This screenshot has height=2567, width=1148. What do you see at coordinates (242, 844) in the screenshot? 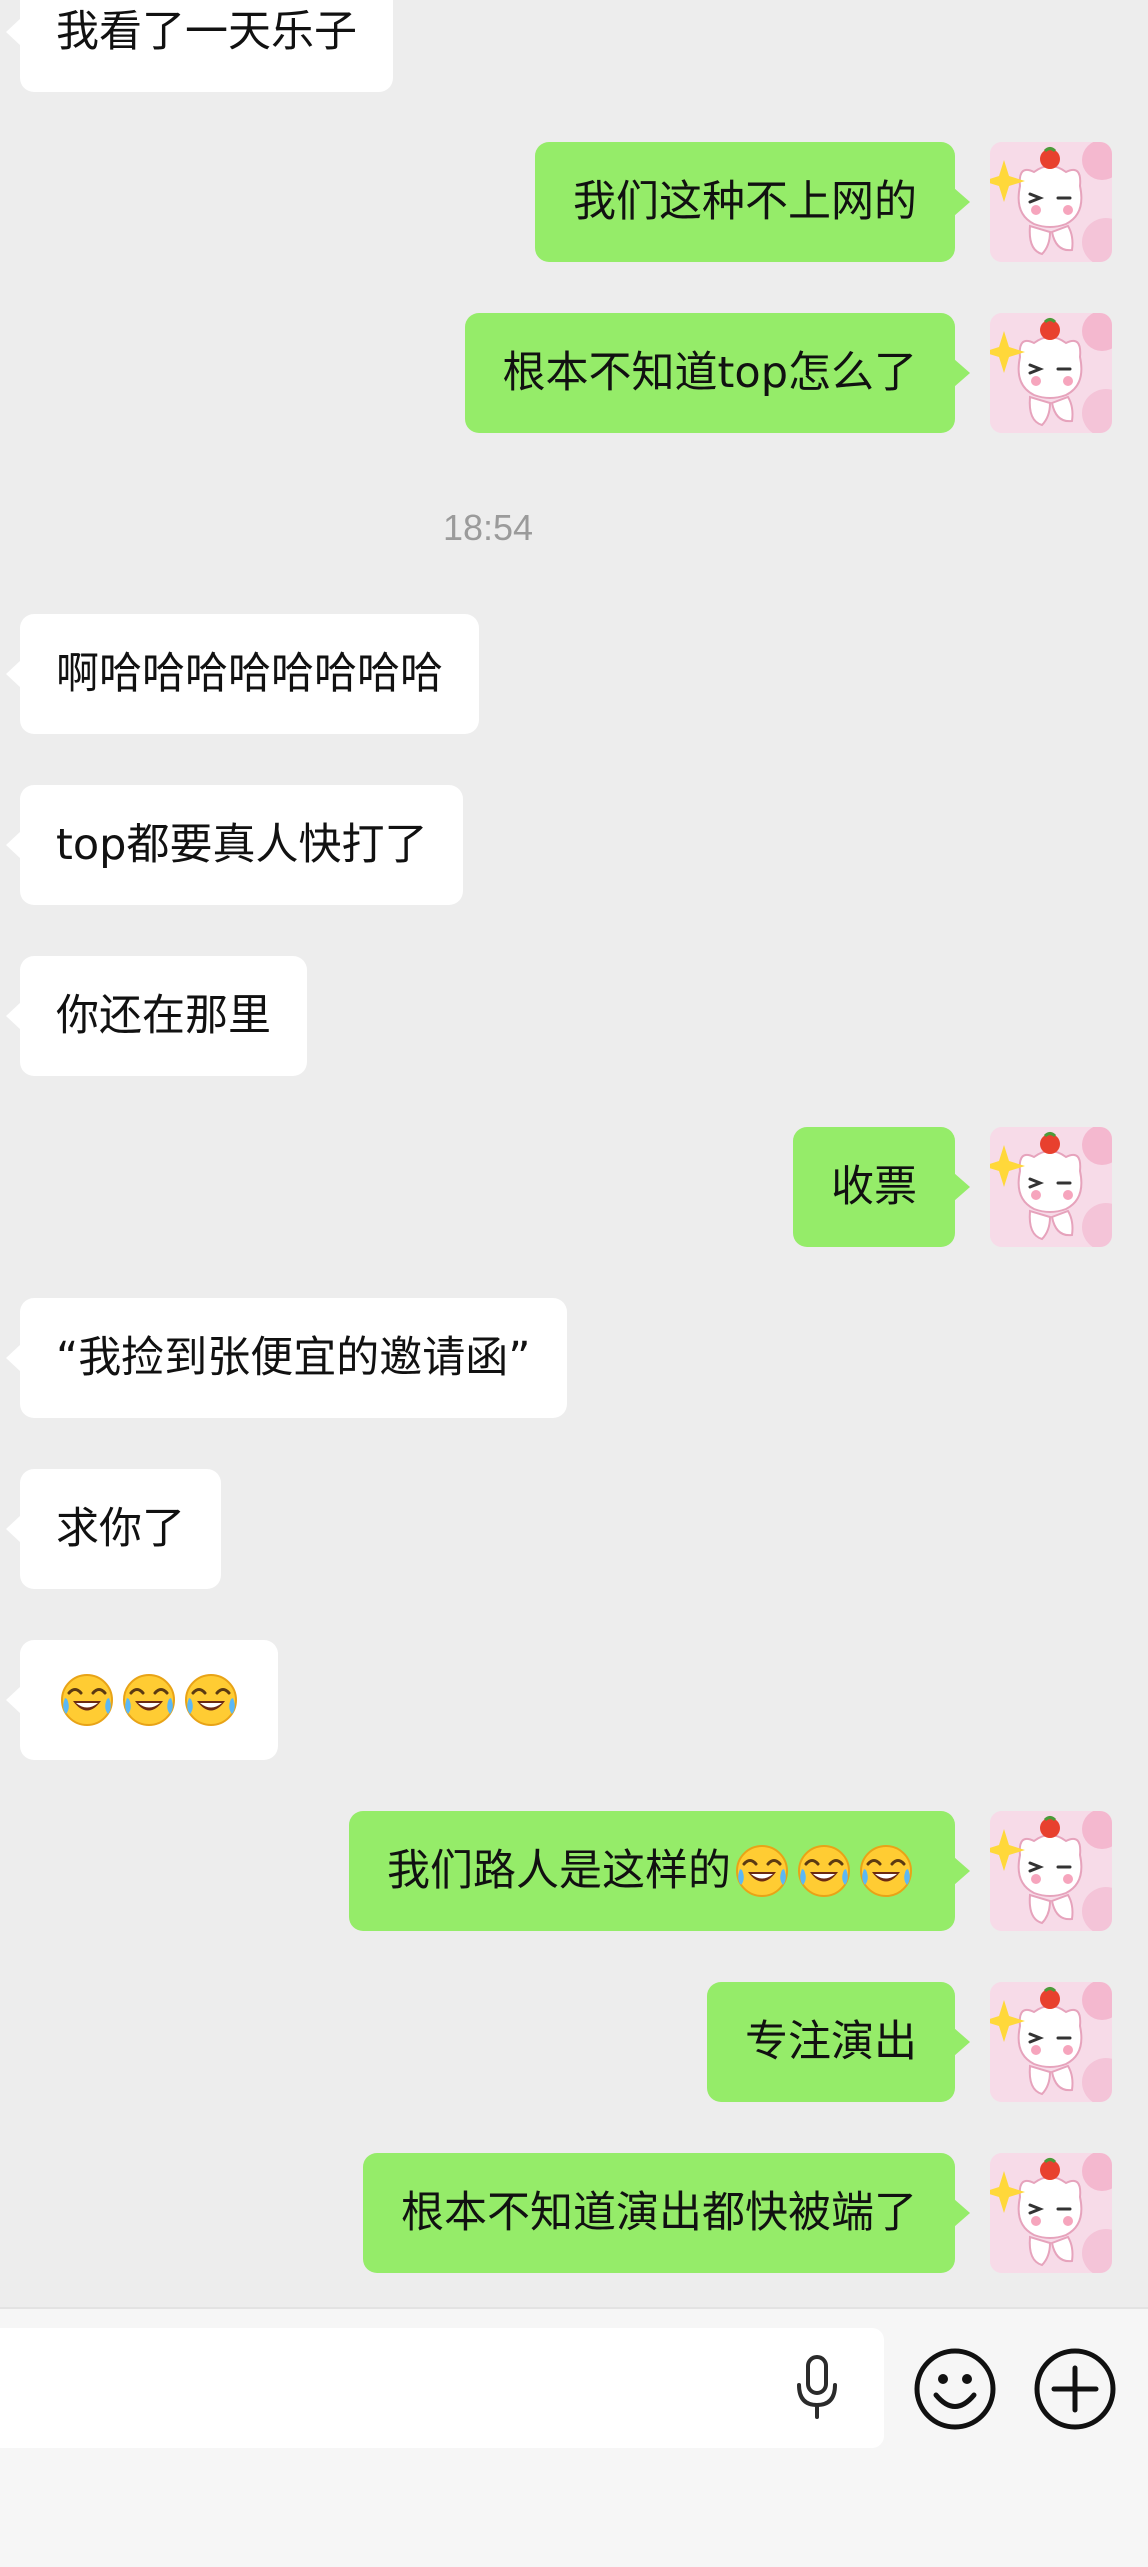
I see `message-text: top都要真人快打了` at bounding box center [242, 844].